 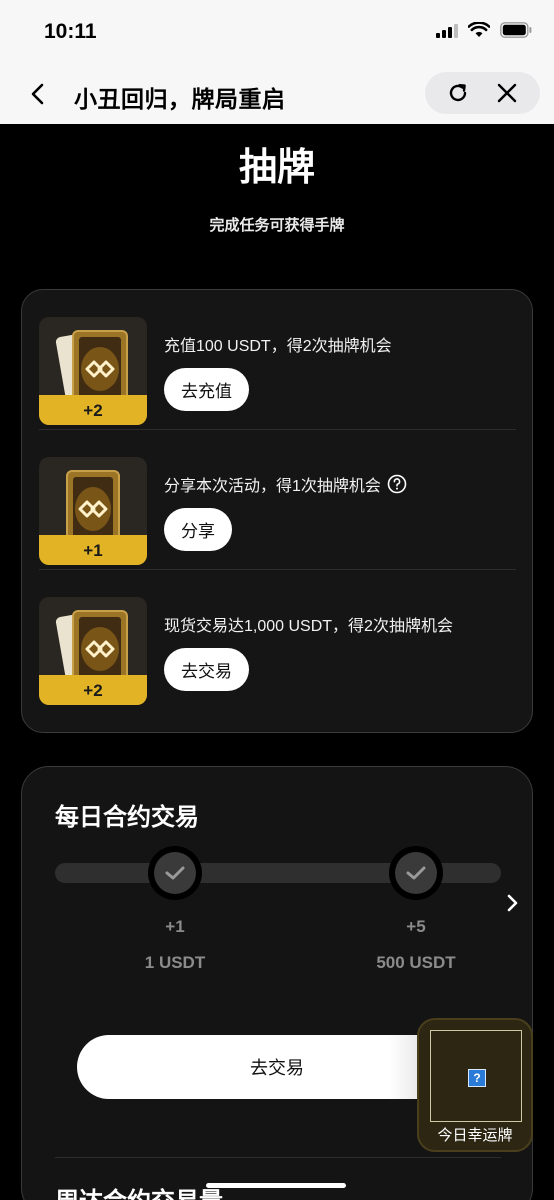 I want to click on task-row: +2 充值100 USDT，得2次抽牌机会 去充值, so click(x=277, y=360).